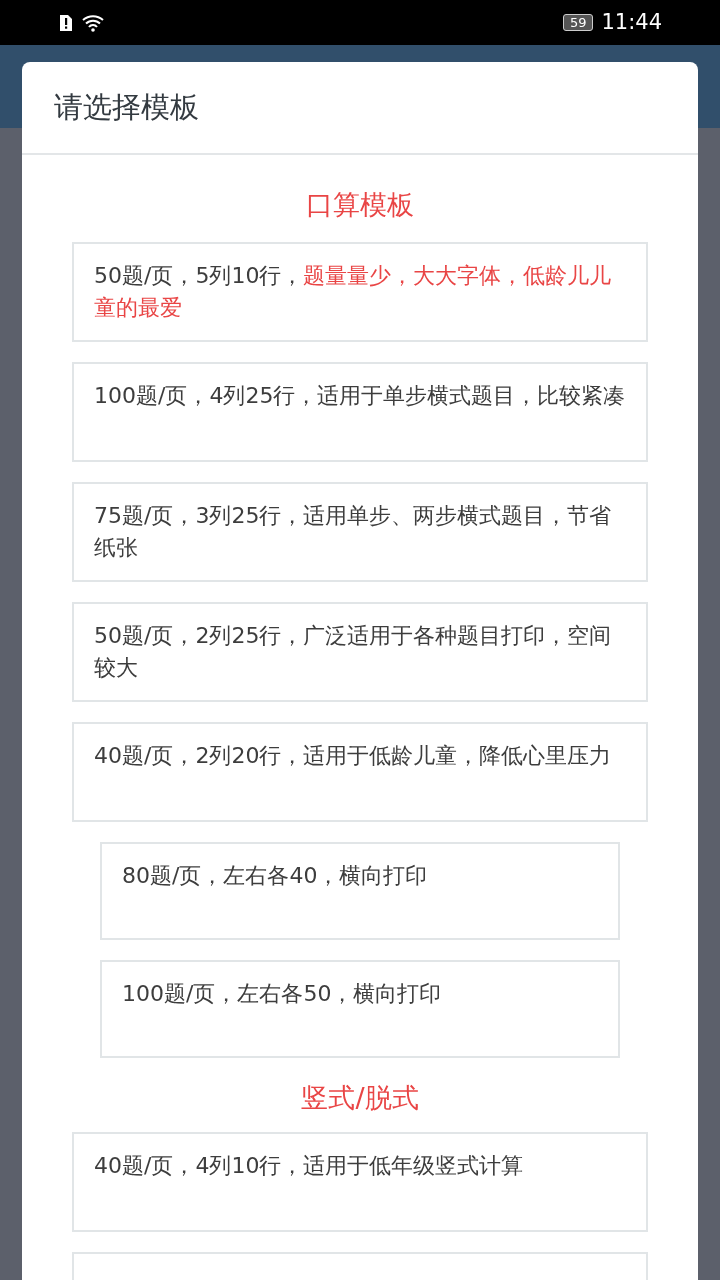 This screenshot has height=1280, width=720. Describe the element at coordinates (360, 291) in the screenshot. I see `template-option: 50题/页，5列10行，题量量少，大大字体，低龄儿儿童的最爱` at that location.